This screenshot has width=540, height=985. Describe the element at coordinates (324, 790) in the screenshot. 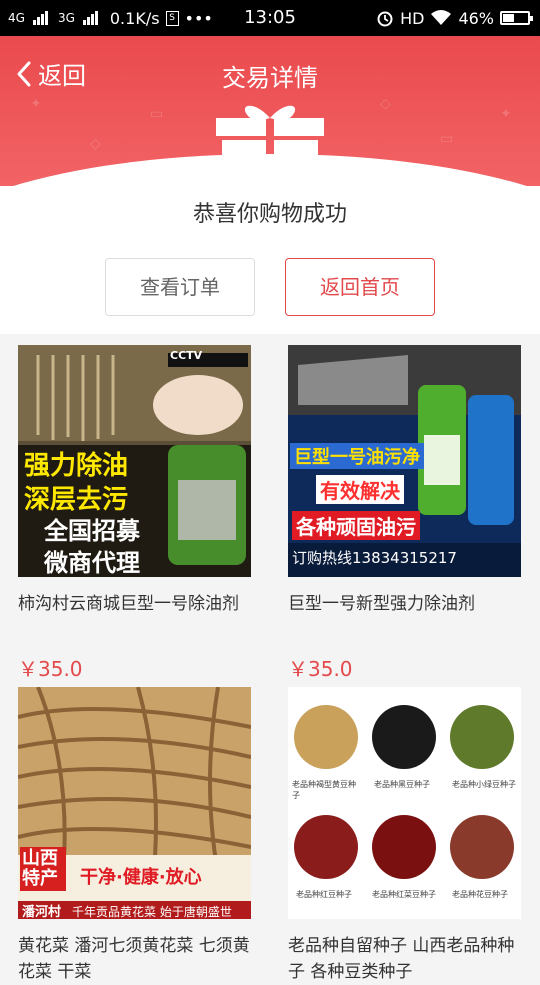

I see `seed-label-1: 老品种褐型黄豆种子` at that location.